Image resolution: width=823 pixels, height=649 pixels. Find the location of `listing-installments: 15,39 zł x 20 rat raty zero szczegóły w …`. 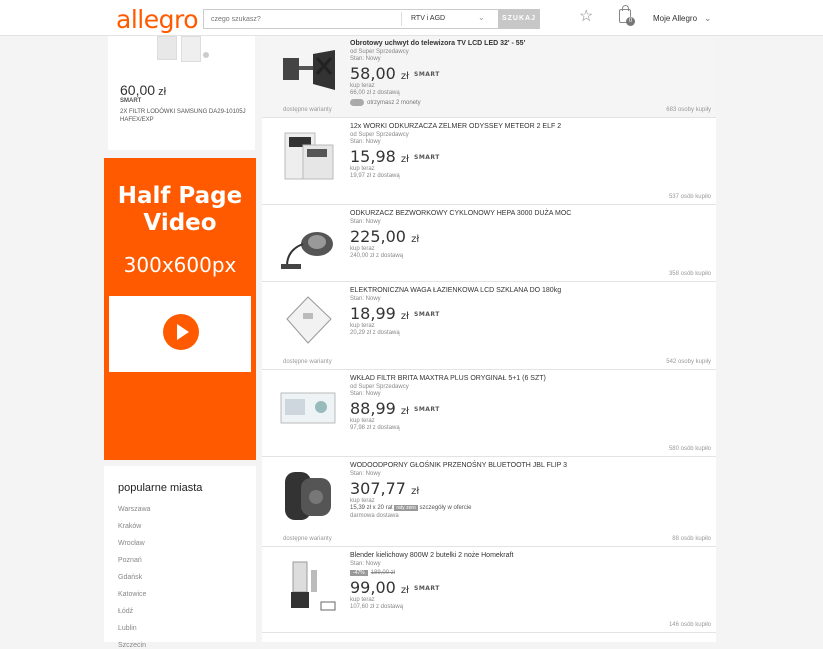

listing-installments: 15,39 zł x 20 rat raty zero szczegóły w … is located at coordinates (411, 508).